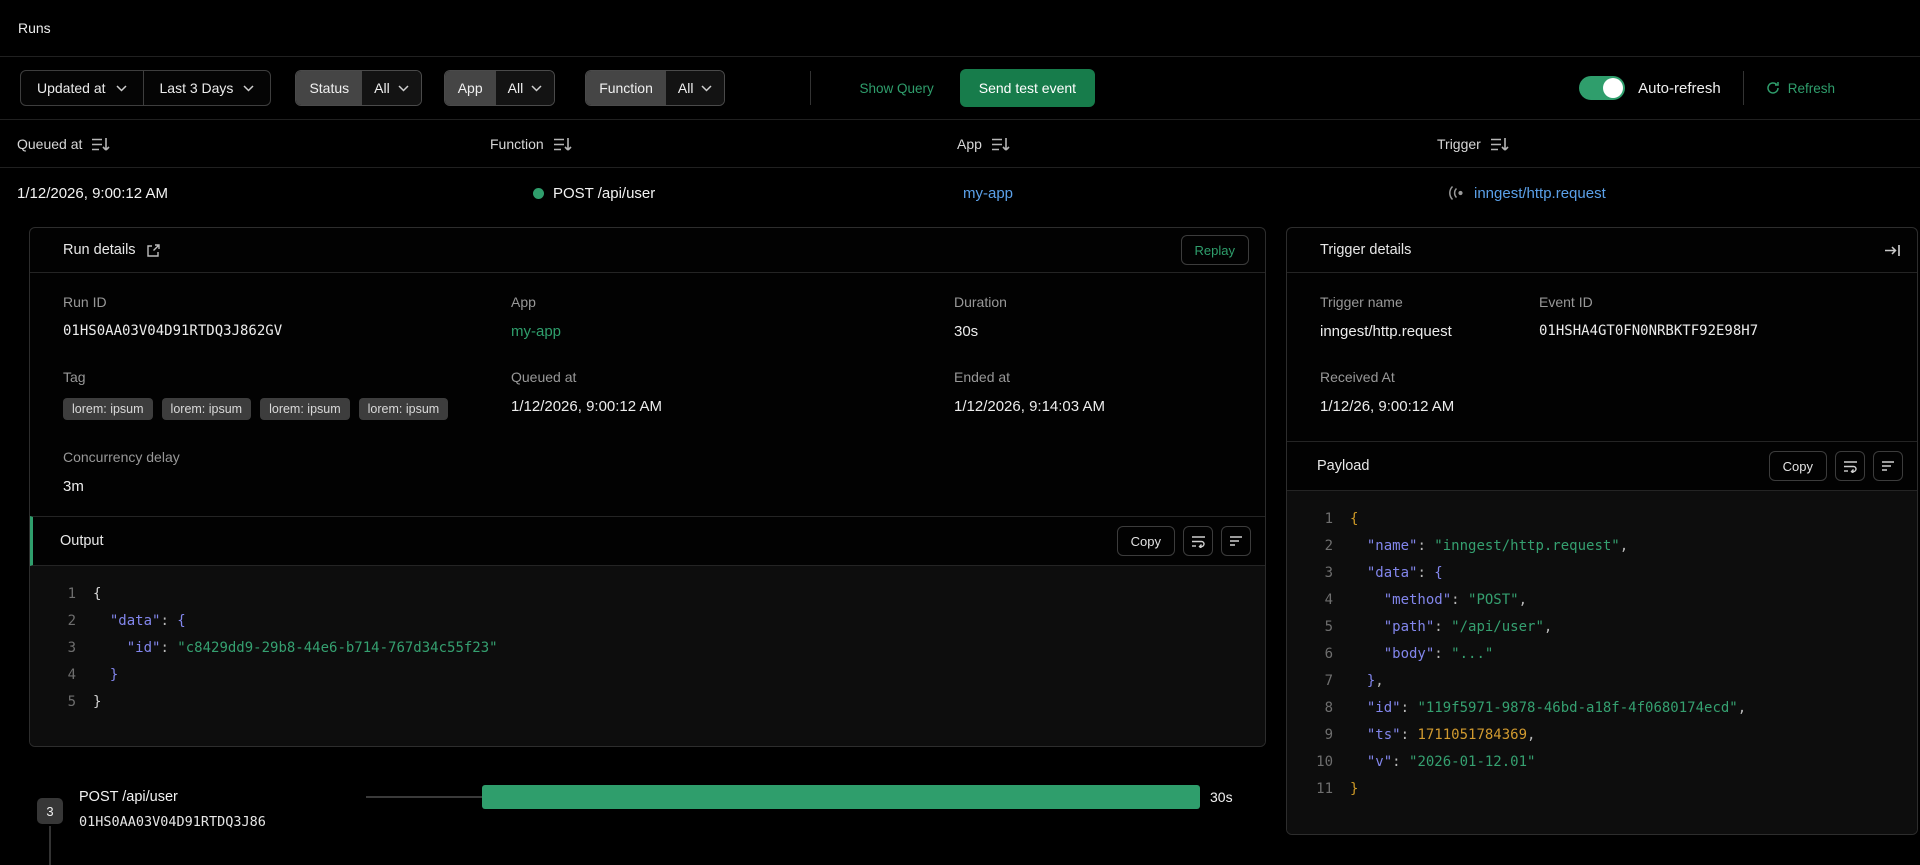 This screenshot has height=865, width=1920. I want to click on code-line: 9 "ts": 1711051784369,, so click(1602, 735).